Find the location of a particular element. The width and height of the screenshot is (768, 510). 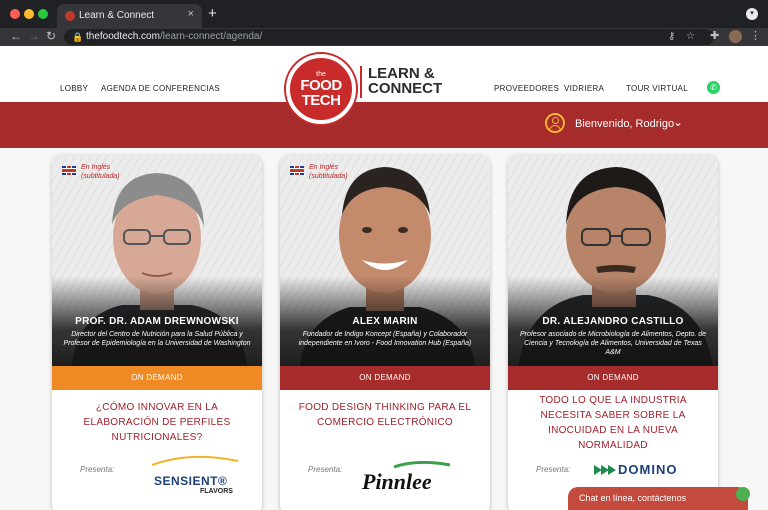

user-icon is located at coordinates (555, 123).